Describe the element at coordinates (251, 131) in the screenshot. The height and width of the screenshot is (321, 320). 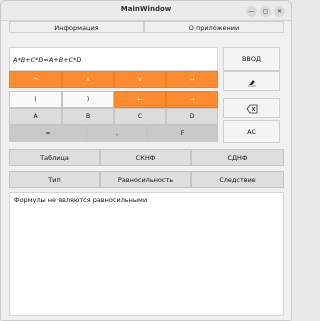
I see `clear-all-button: AC` at that location.